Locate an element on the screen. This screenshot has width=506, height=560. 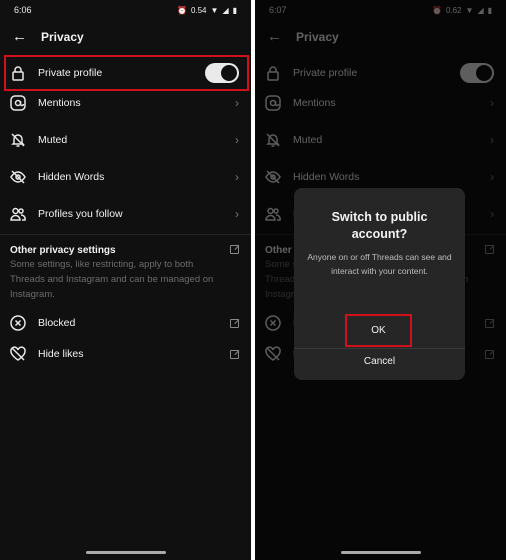
setting-mentions: Mentions› is located at coordinates (125, 103).